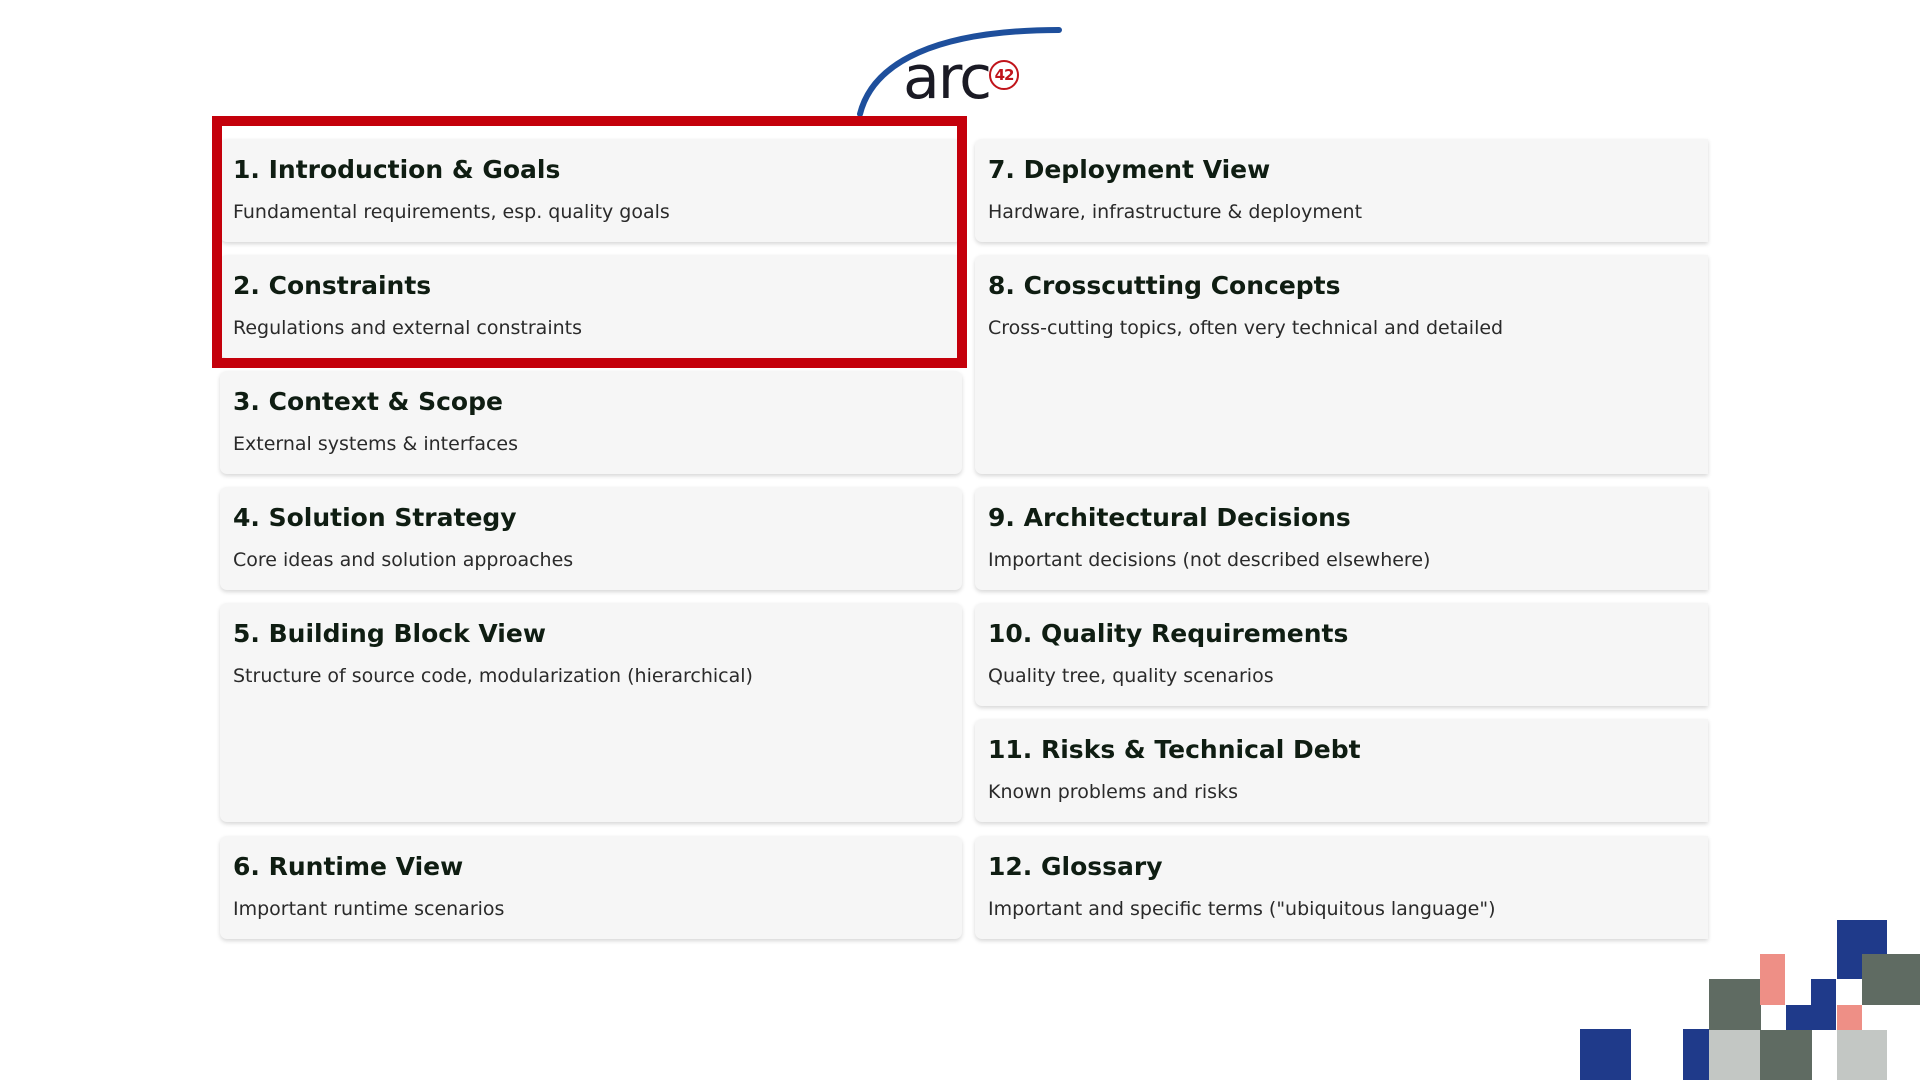  What do you see at coordinates (369, 909) in the screenshot?
I see `section-description: Important runtime scenarios` at bounding box center [369, 909].